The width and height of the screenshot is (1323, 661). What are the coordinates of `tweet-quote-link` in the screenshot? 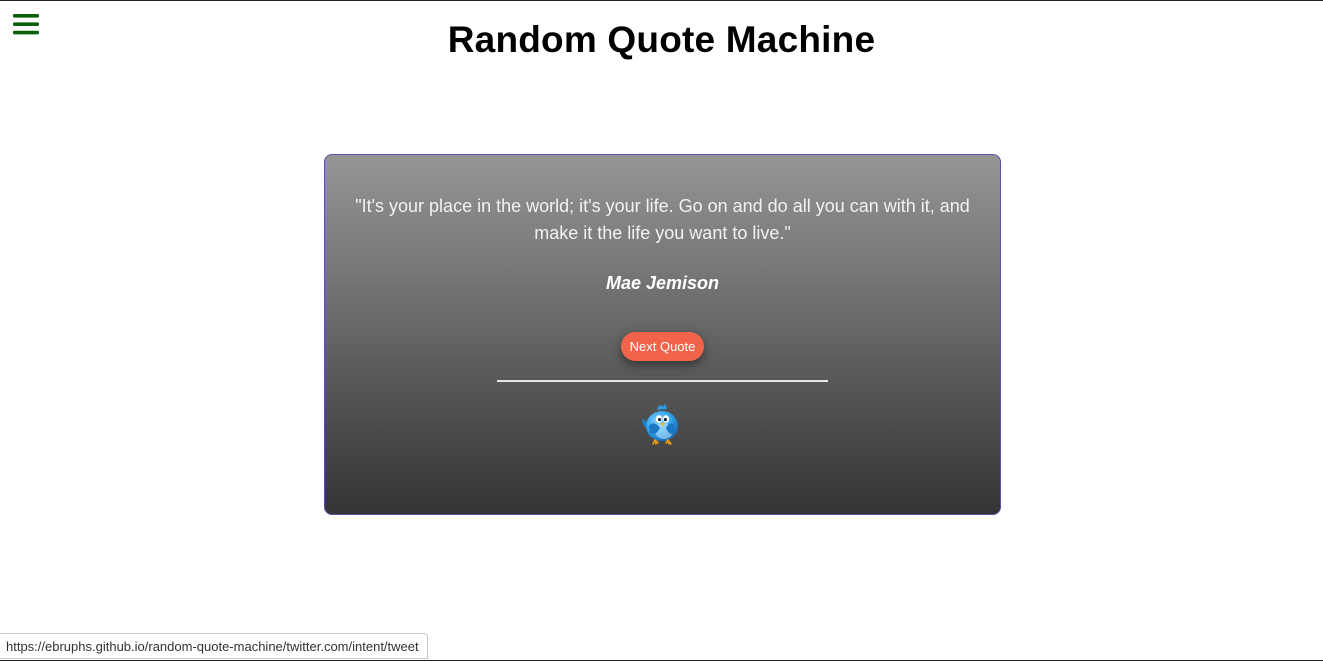 It's located at (662, 422).